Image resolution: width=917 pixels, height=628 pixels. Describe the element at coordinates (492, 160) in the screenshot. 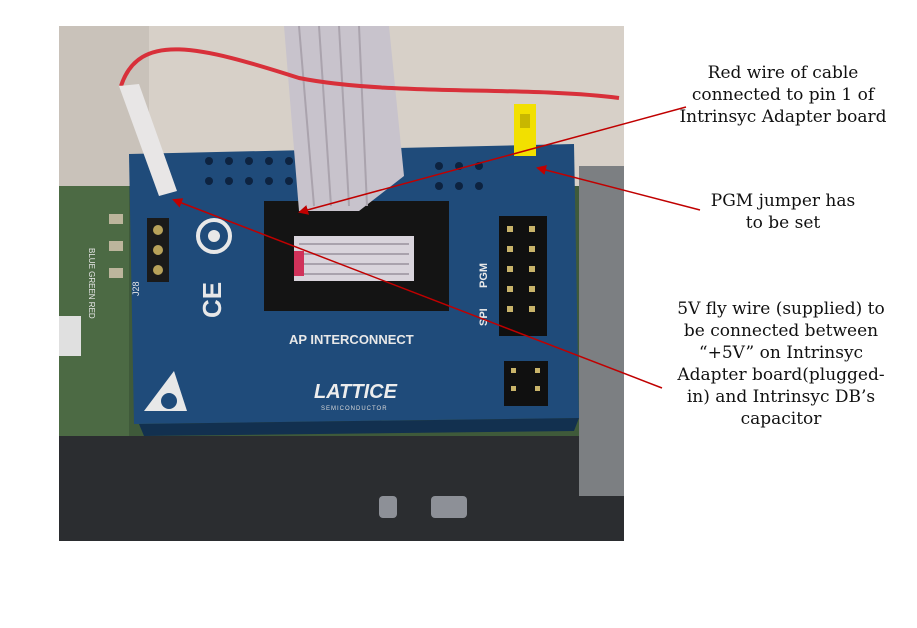

I see `arrow-red-wire` at that location.